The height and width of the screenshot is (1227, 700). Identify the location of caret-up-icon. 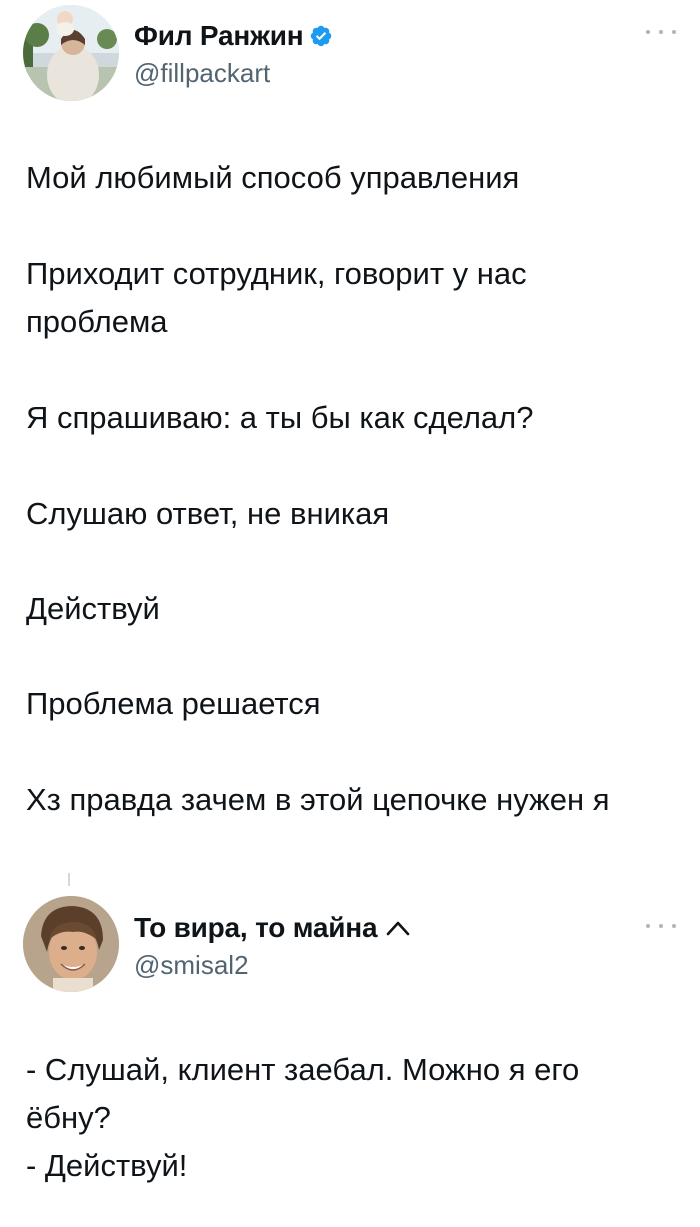
(398, 928).